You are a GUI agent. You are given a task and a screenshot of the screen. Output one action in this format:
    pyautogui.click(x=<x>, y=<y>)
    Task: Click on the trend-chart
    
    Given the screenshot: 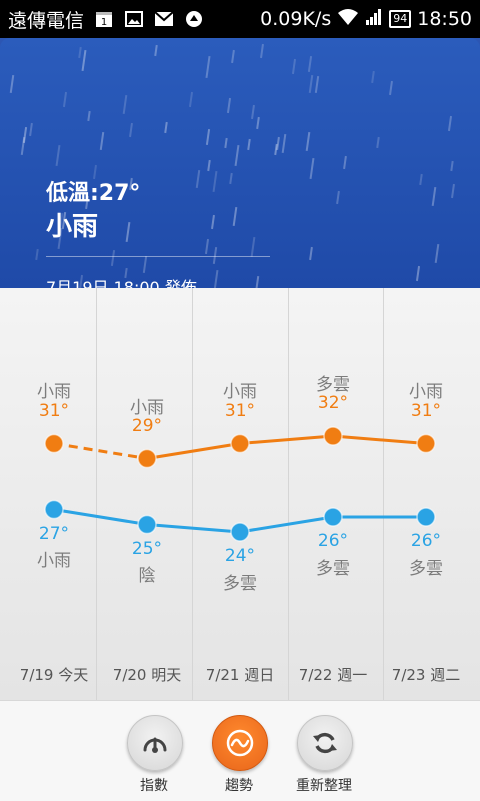 What is the action you would take?
    pyautogui.click(x=240, y=484)
    